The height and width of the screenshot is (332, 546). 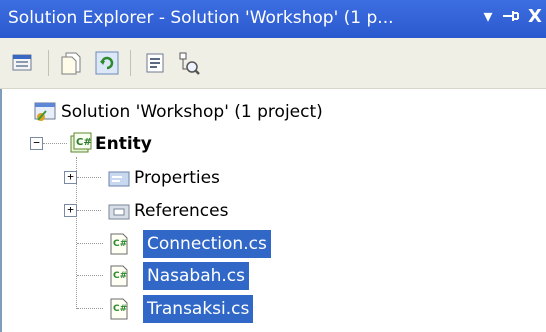 I want to click on solution-node: Solution 'Workshop' (1 project), so click(x=273, y=112).